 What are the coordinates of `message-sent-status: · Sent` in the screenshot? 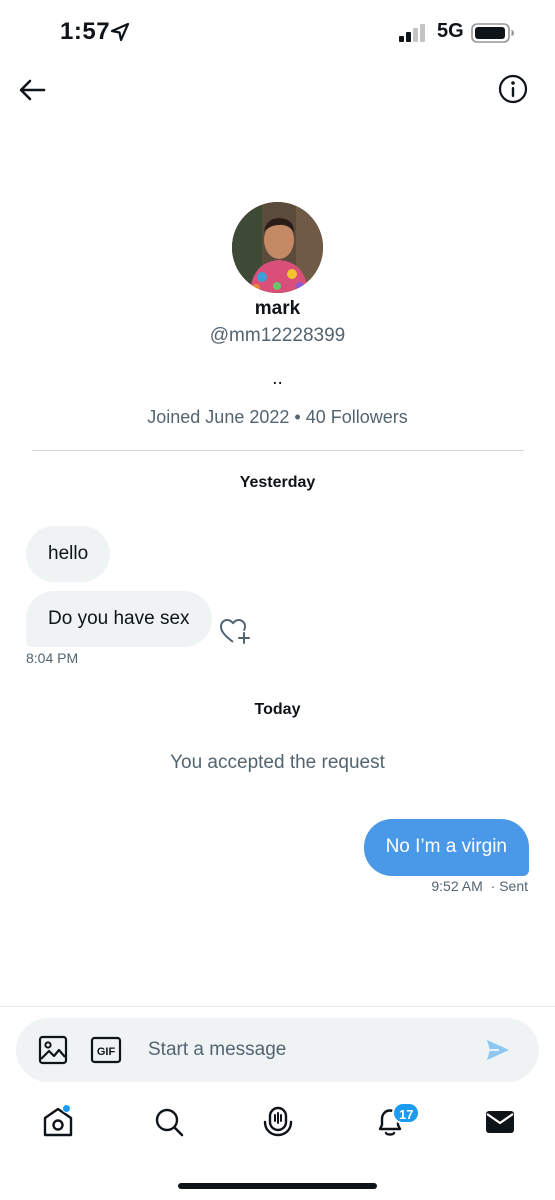 It's located at (509, 886).